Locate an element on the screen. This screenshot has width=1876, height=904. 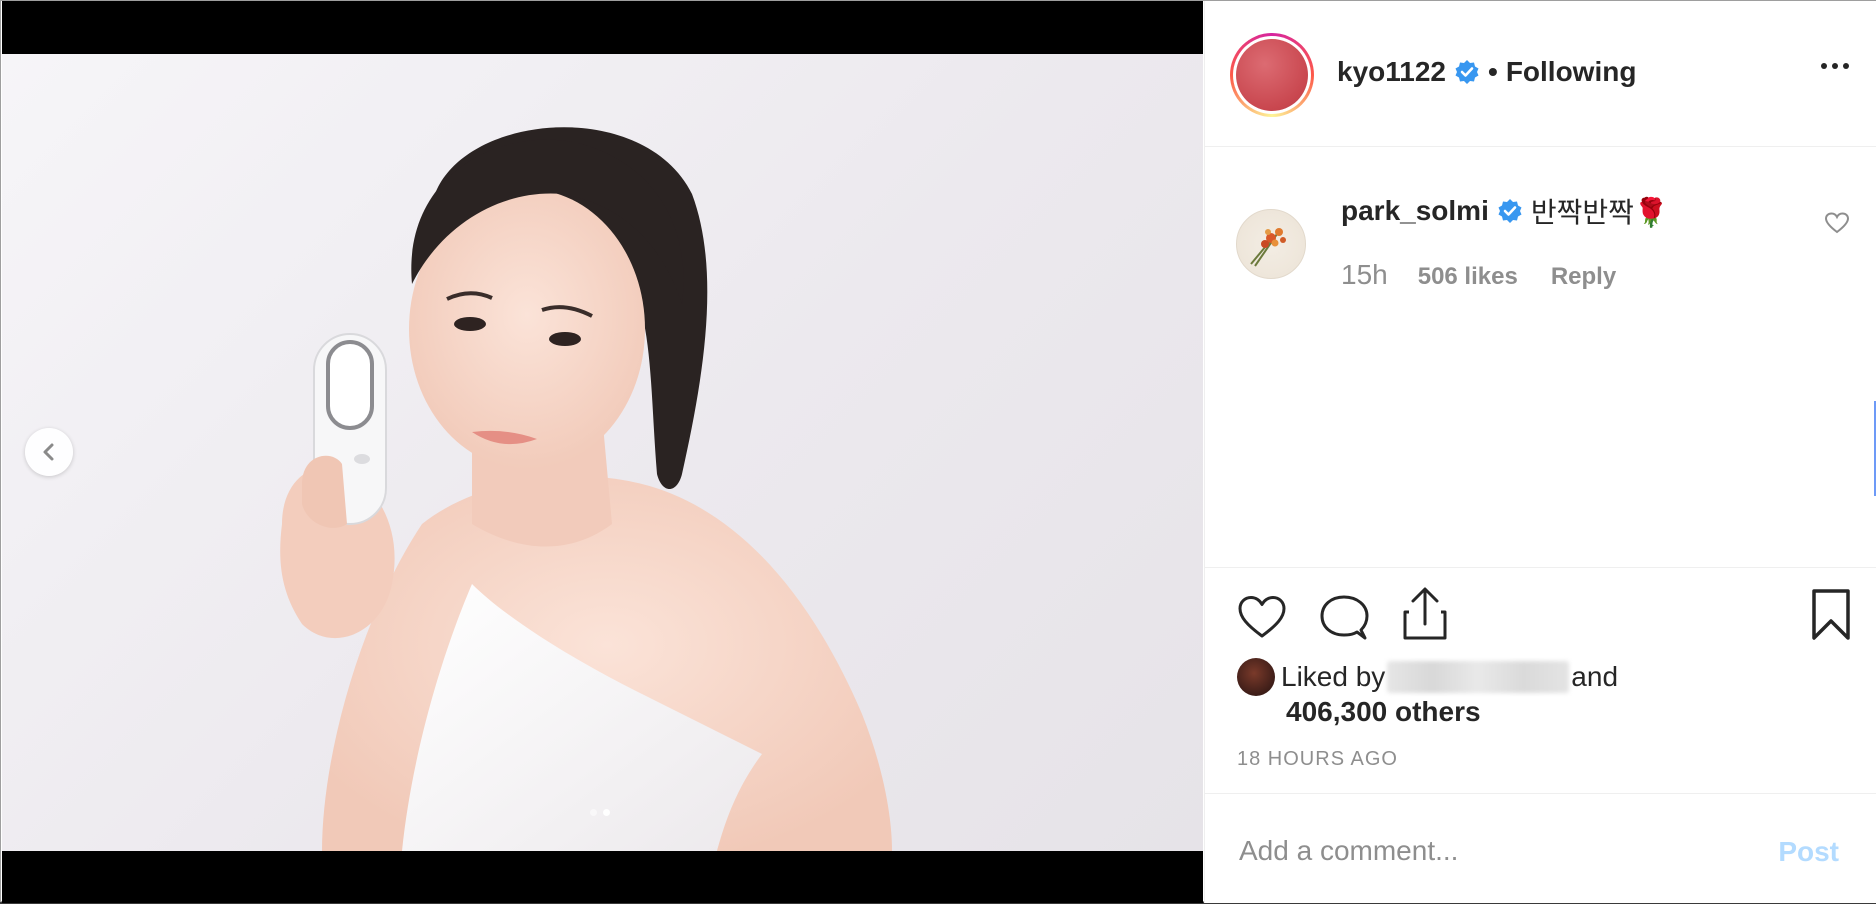
comment-icon is located at coordinates (1344, 620).